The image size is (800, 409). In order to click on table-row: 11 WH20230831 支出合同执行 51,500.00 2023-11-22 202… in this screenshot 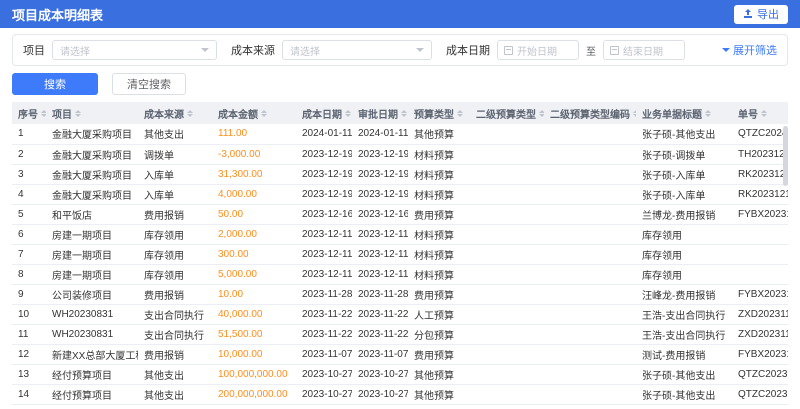, I will do `click(400, 334)`.